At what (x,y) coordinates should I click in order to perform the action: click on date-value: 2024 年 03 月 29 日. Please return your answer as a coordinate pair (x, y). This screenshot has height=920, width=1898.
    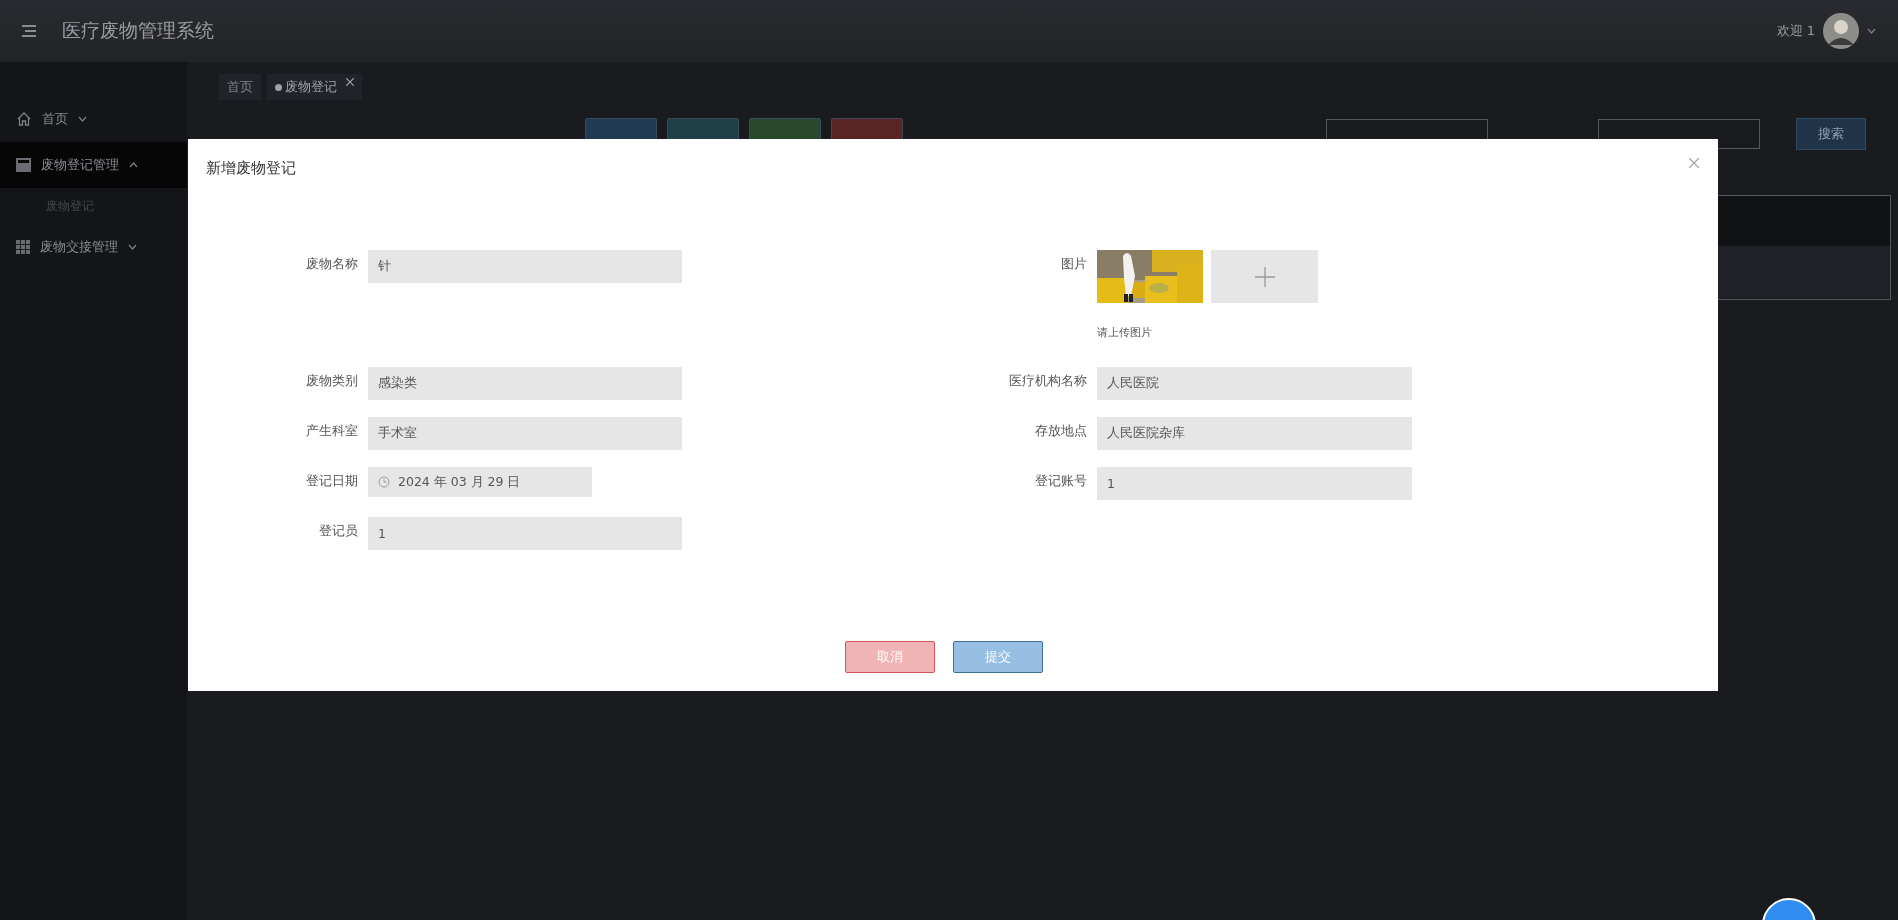
    Looking at the image, I should click on (459, 482).